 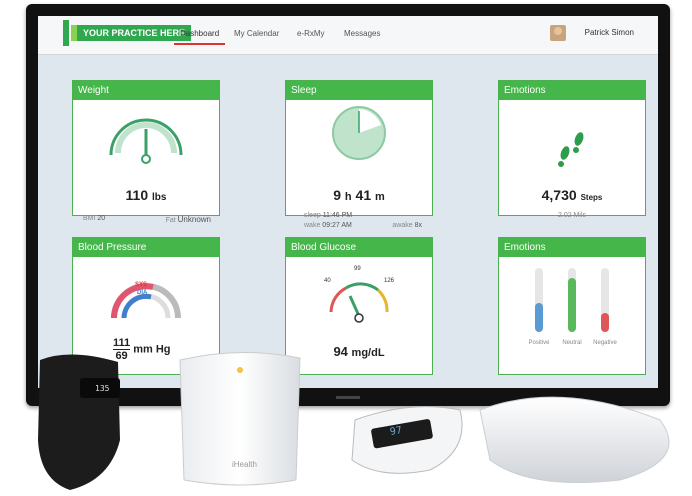 I want to click on glucose-mid-mark: 99, so click(x=357, y=269).